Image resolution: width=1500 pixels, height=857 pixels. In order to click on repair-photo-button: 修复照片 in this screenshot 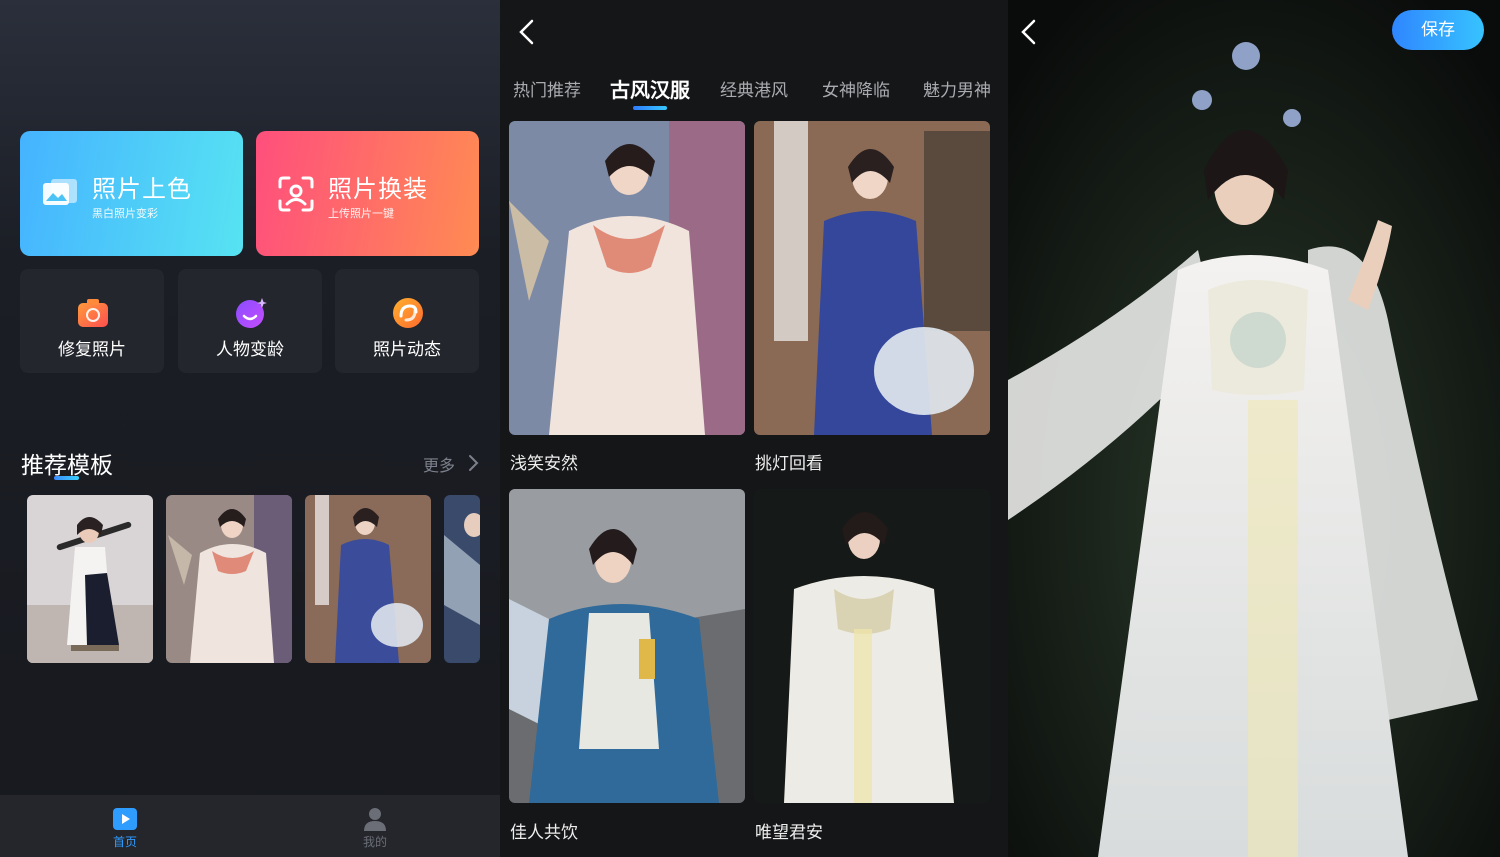, I will do `click(92, 321)`.